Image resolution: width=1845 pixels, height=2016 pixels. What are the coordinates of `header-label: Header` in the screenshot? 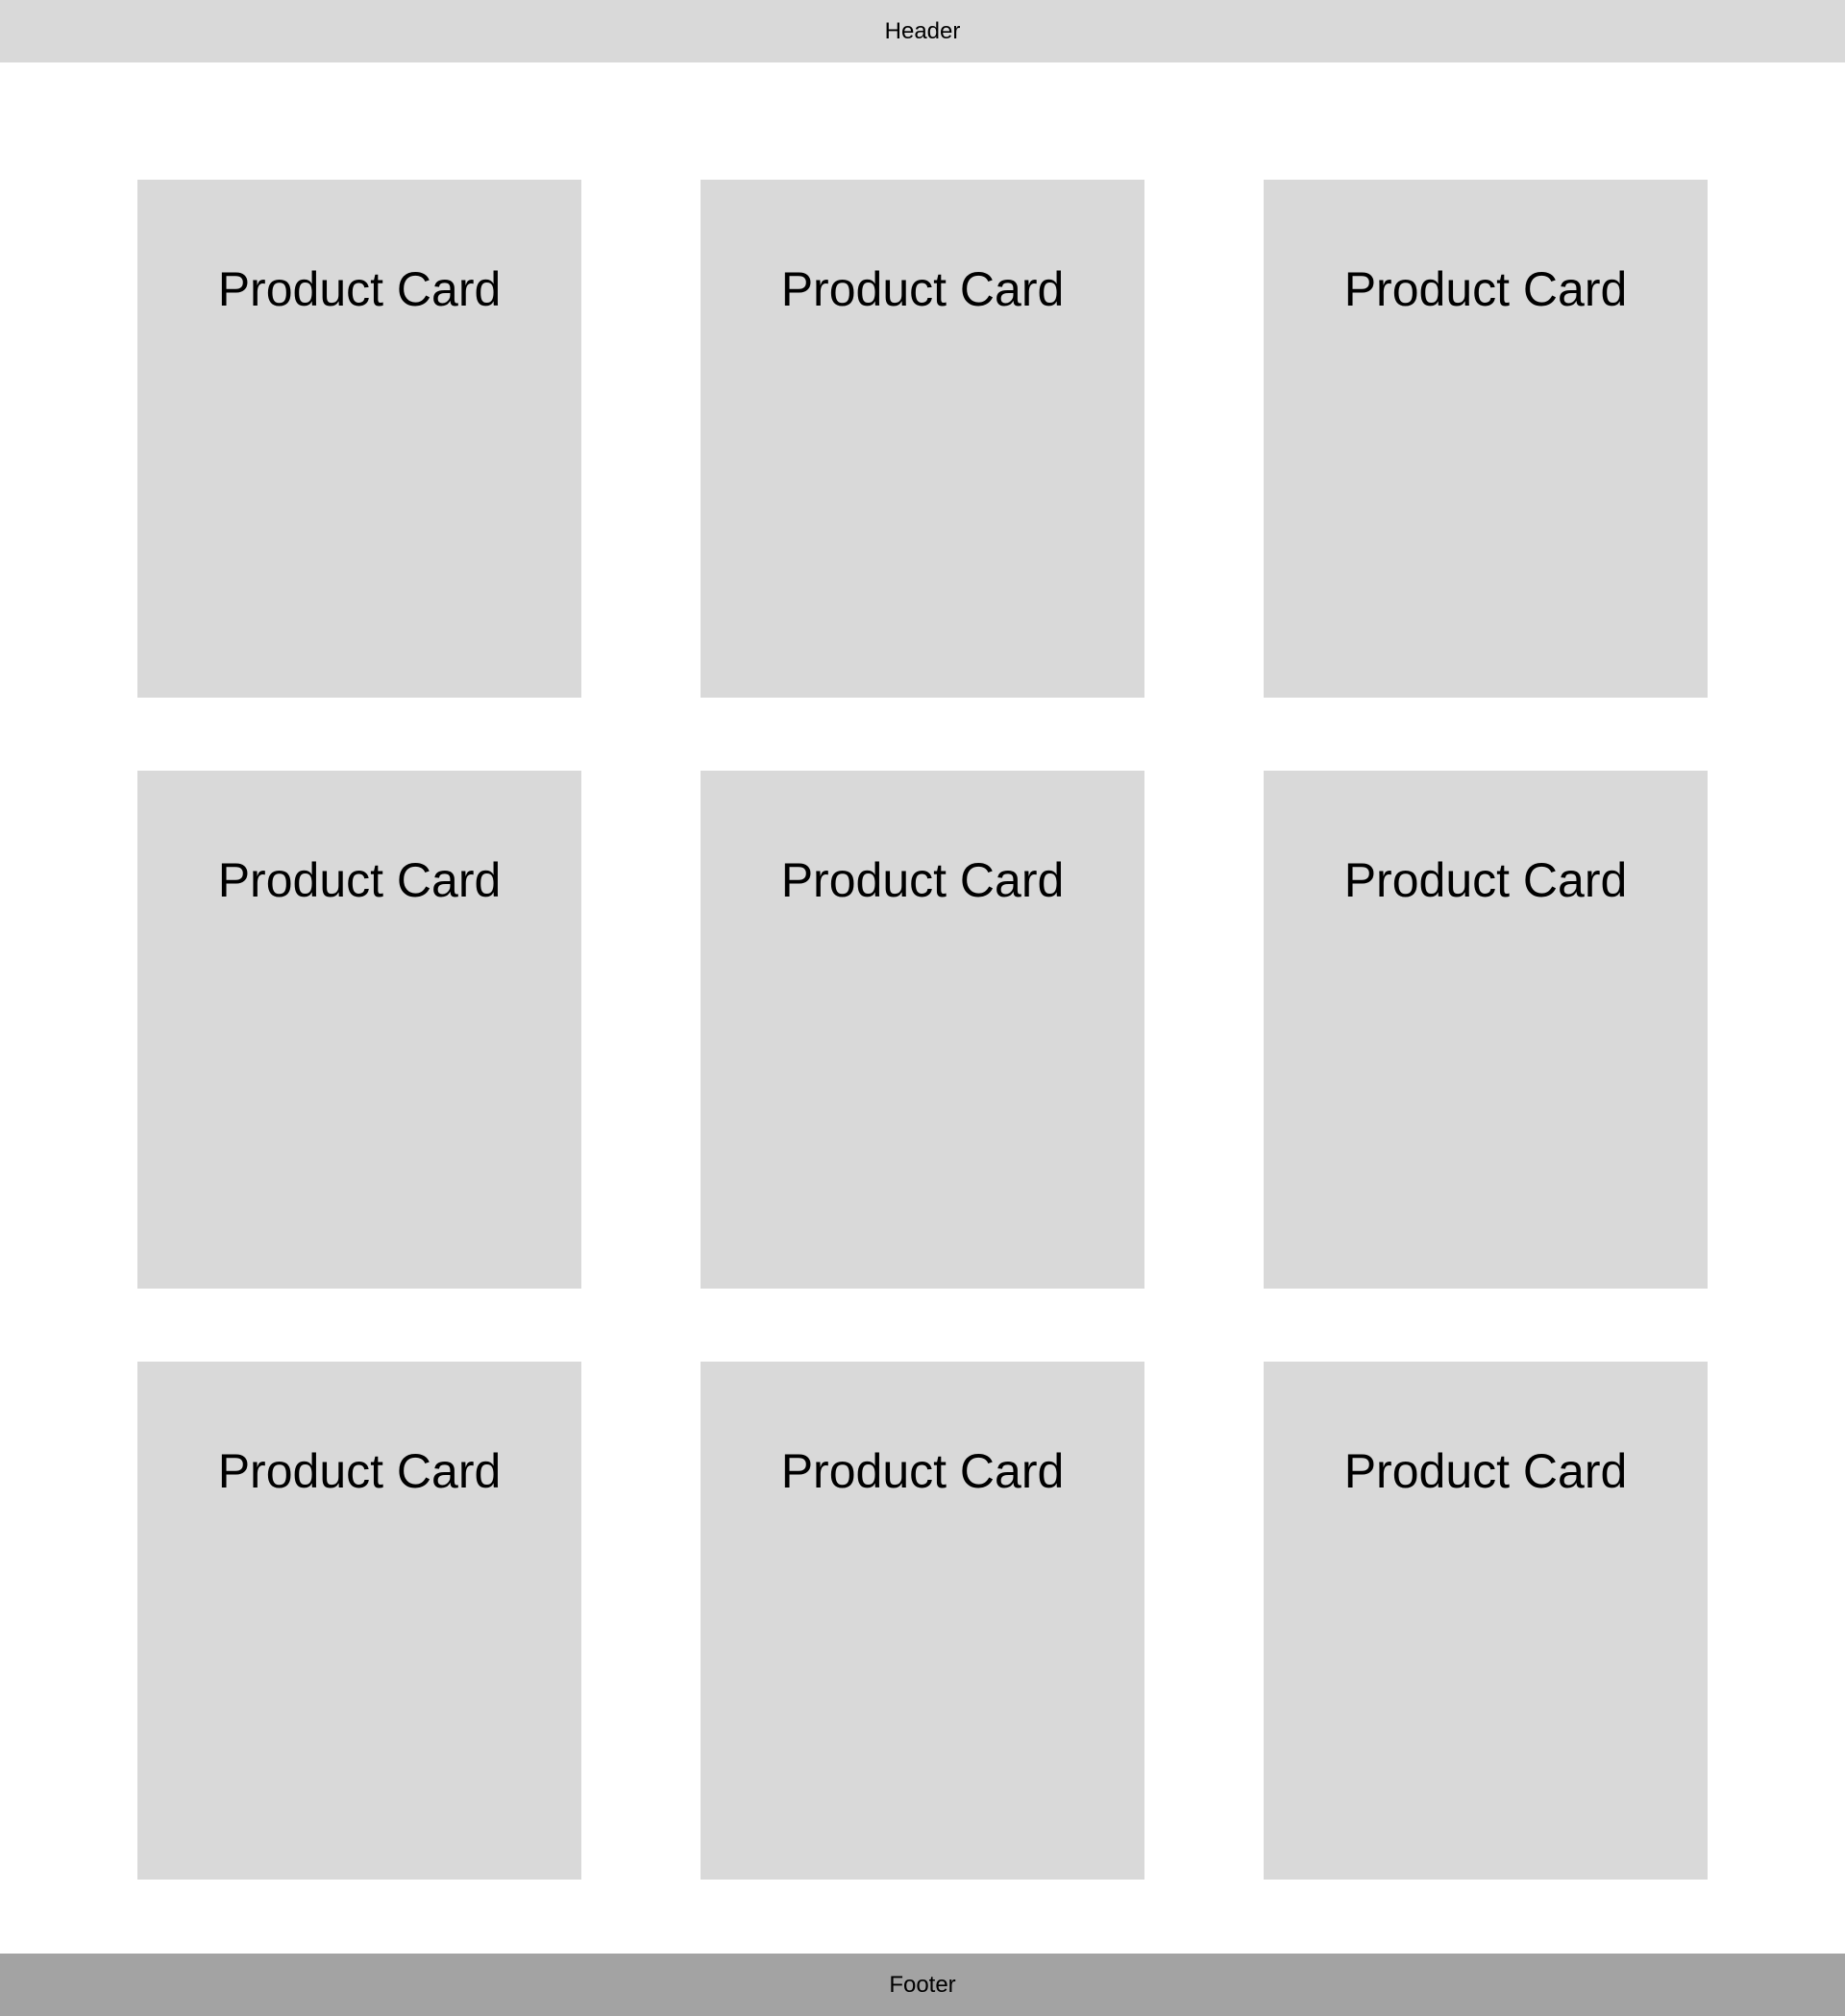 It's located at (923, 30).